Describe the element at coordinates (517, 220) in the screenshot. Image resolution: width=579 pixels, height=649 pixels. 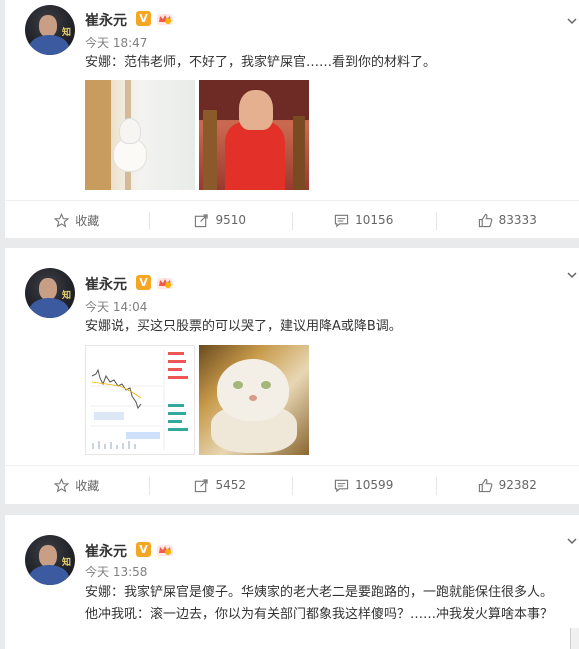
I see `like-count: 83333` at that location.